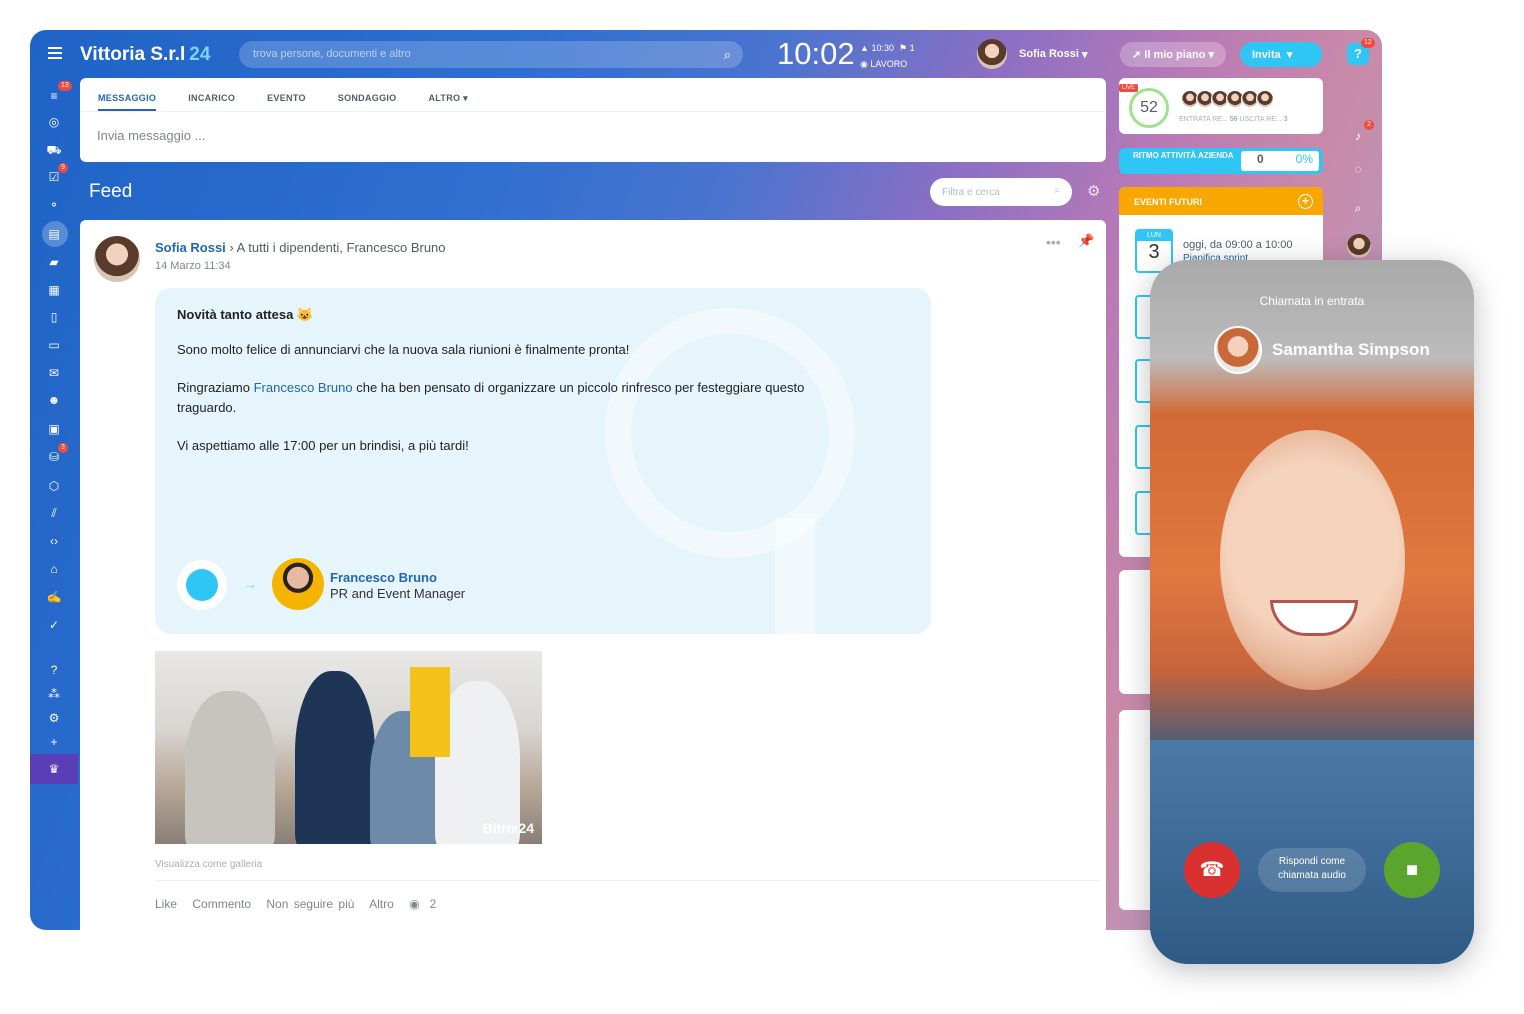  Describe the element at coordinates (1238, 245) in the screenshot. I see `event-time: oggi, da 09:00 a 10:00` at that location.